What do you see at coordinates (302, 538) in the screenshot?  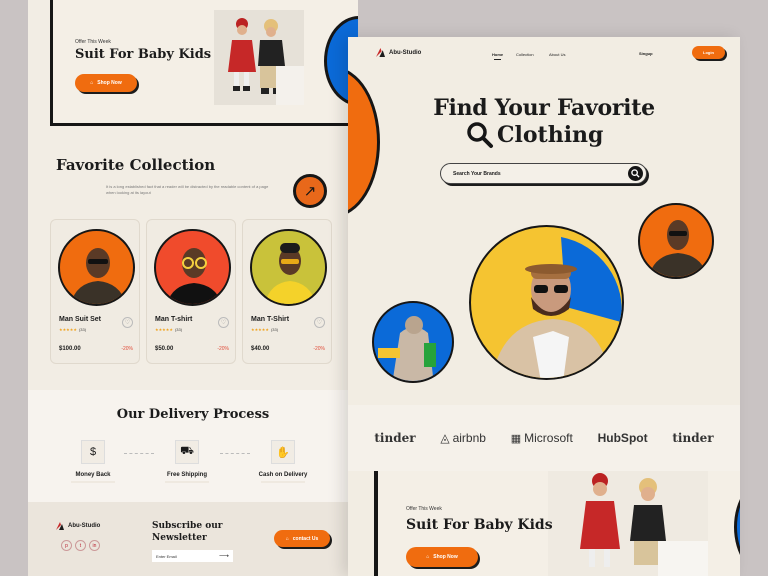 I see `contact-us-button: ⌂ contact Us` at bounding box center [302, 538].